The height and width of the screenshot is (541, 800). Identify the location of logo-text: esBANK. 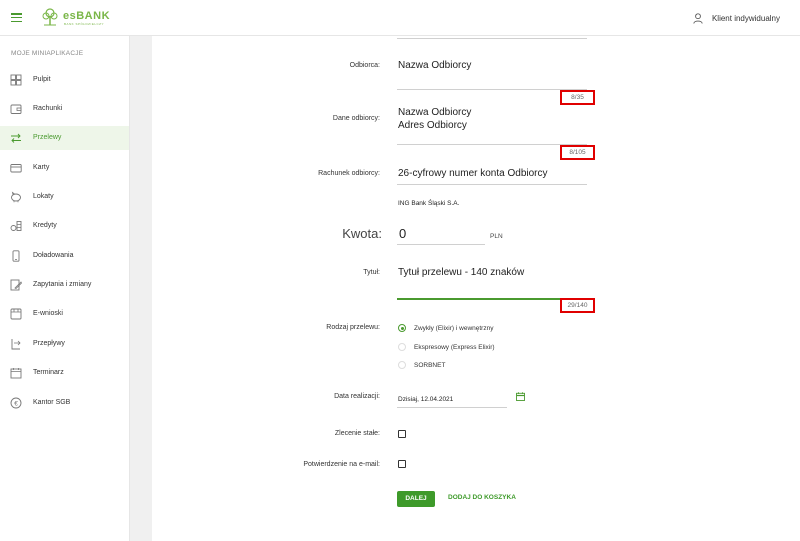
(87, 16).